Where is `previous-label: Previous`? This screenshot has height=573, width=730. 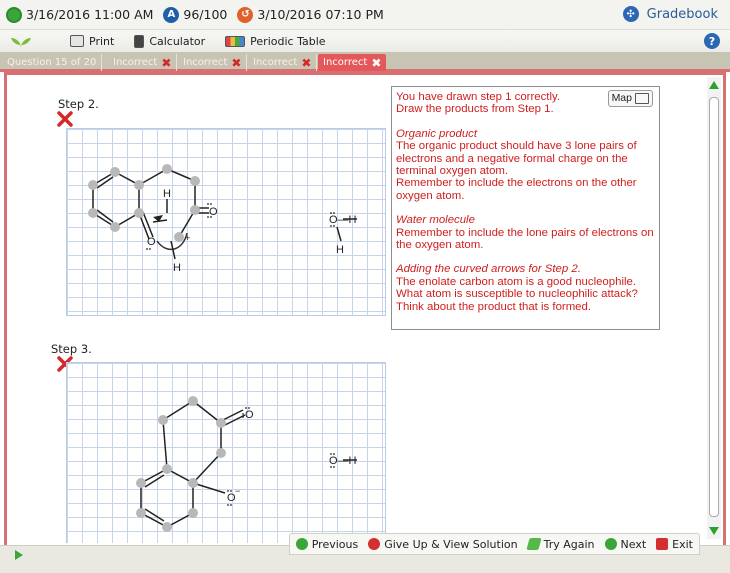 previous-label: Previous is located at coordinates (335, 544).